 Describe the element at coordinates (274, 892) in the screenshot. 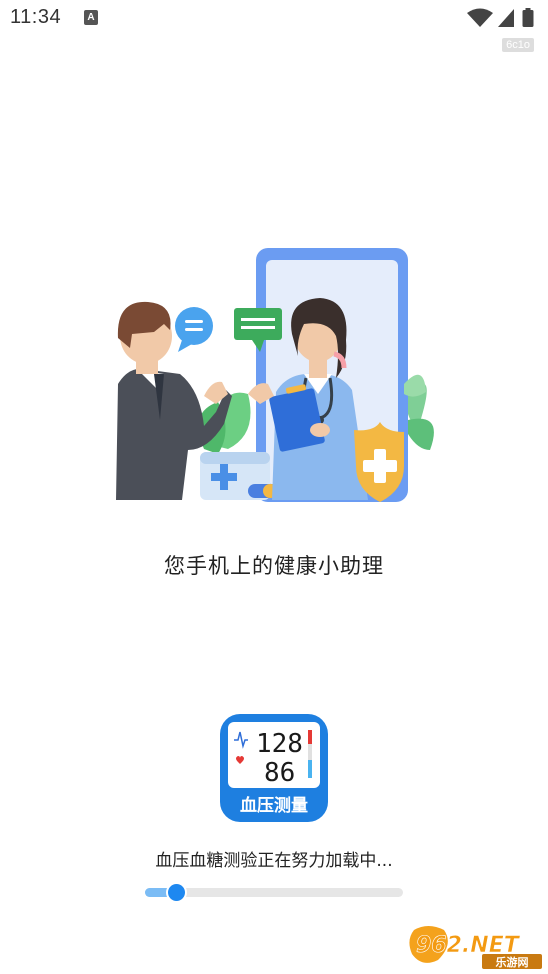

I see `loading-progress-bar` at that location.